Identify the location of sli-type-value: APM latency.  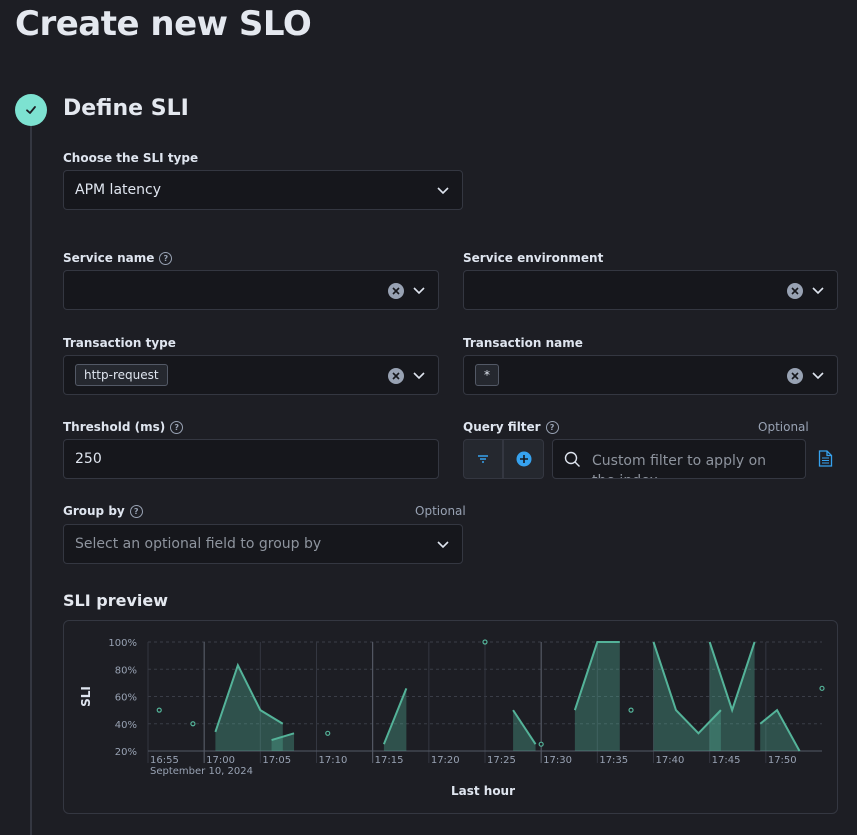
(118, 190).